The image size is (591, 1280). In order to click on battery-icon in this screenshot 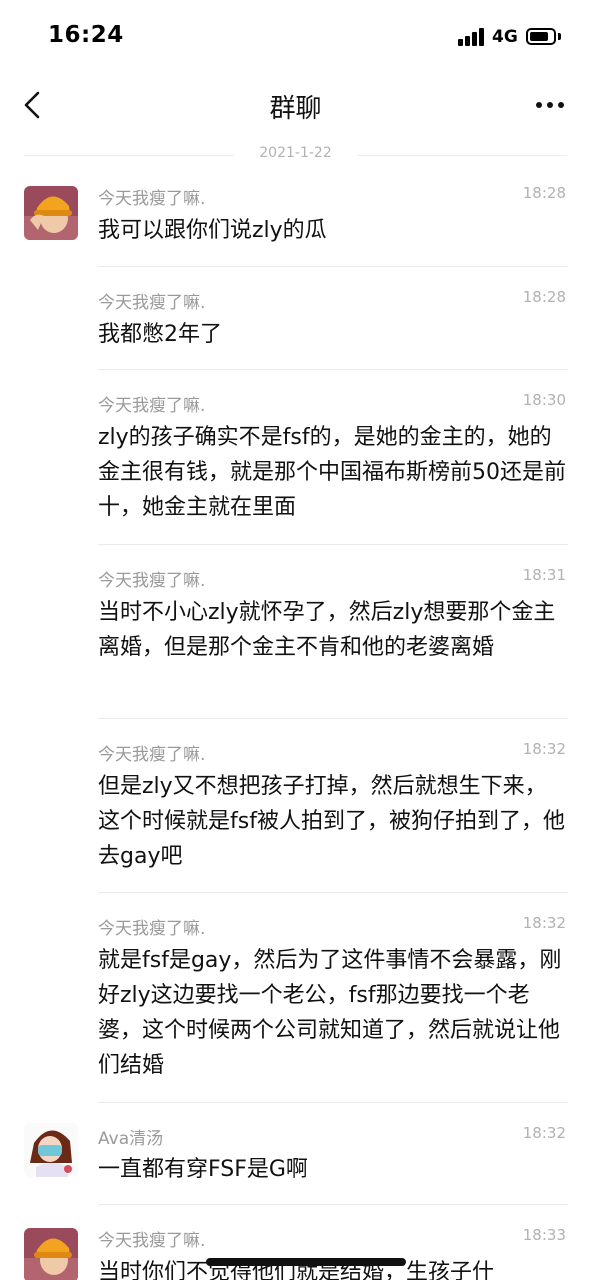, I will do `click(541, 36)`.